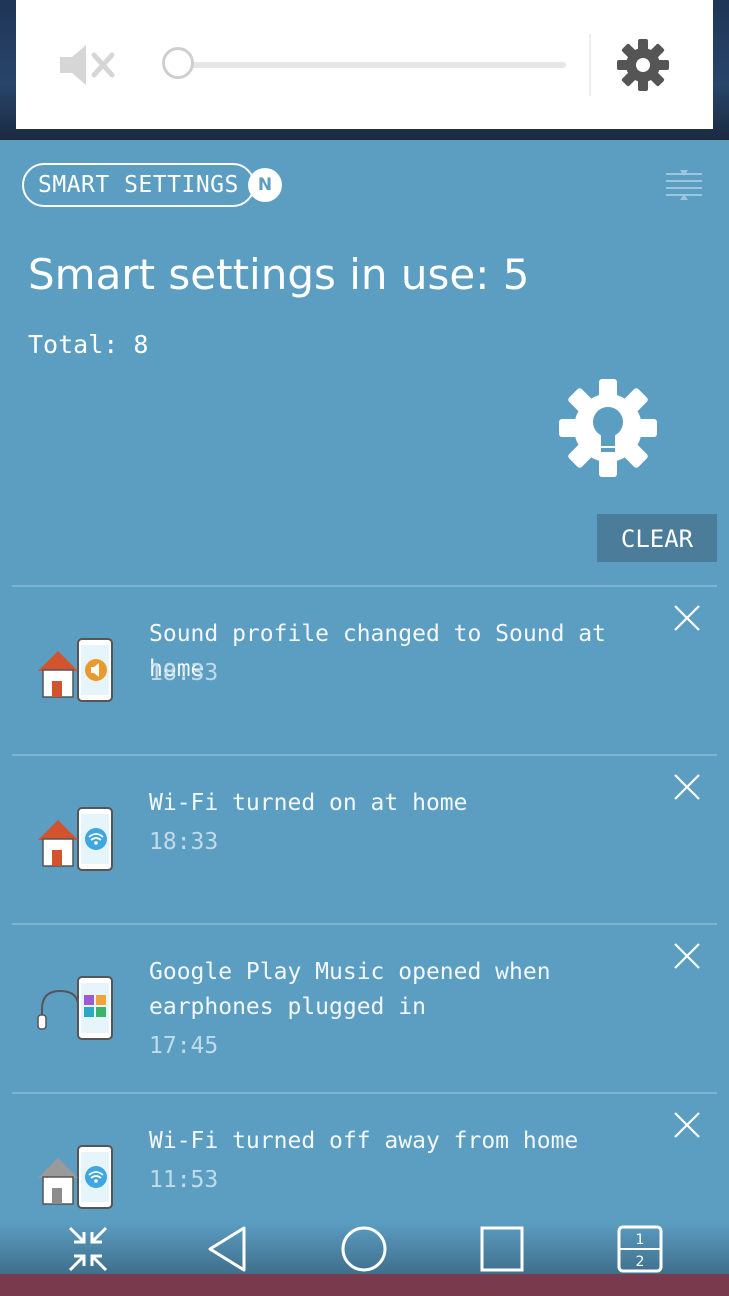 Image resolution: width=729 pixels, height=1296 pixels. Describe the element at coordinates (88, 1249) in the screenshot. I see `minimize-arrows-icon` at that location.